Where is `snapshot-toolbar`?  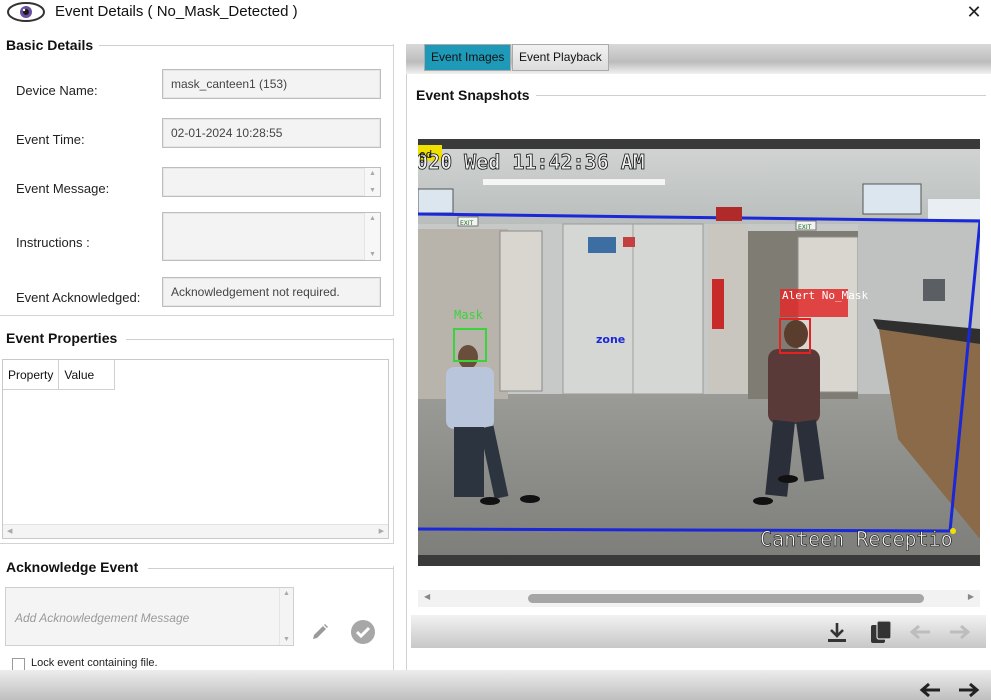
snapshot-toolbar is located at coordinates (698, 631).